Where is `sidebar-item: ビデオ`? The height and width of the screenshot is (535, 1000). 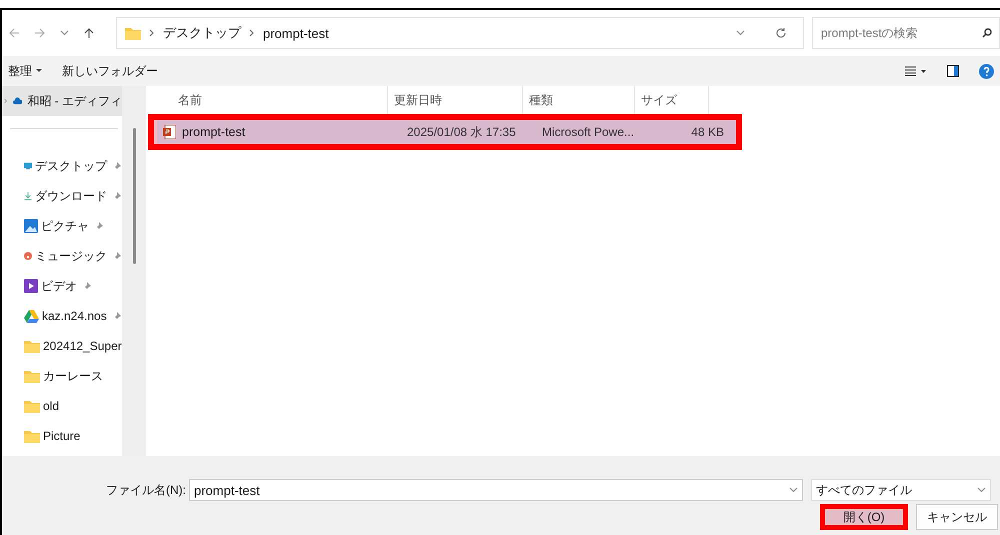 sidebar-item: ビデオ is located at coordinates (62, 286).